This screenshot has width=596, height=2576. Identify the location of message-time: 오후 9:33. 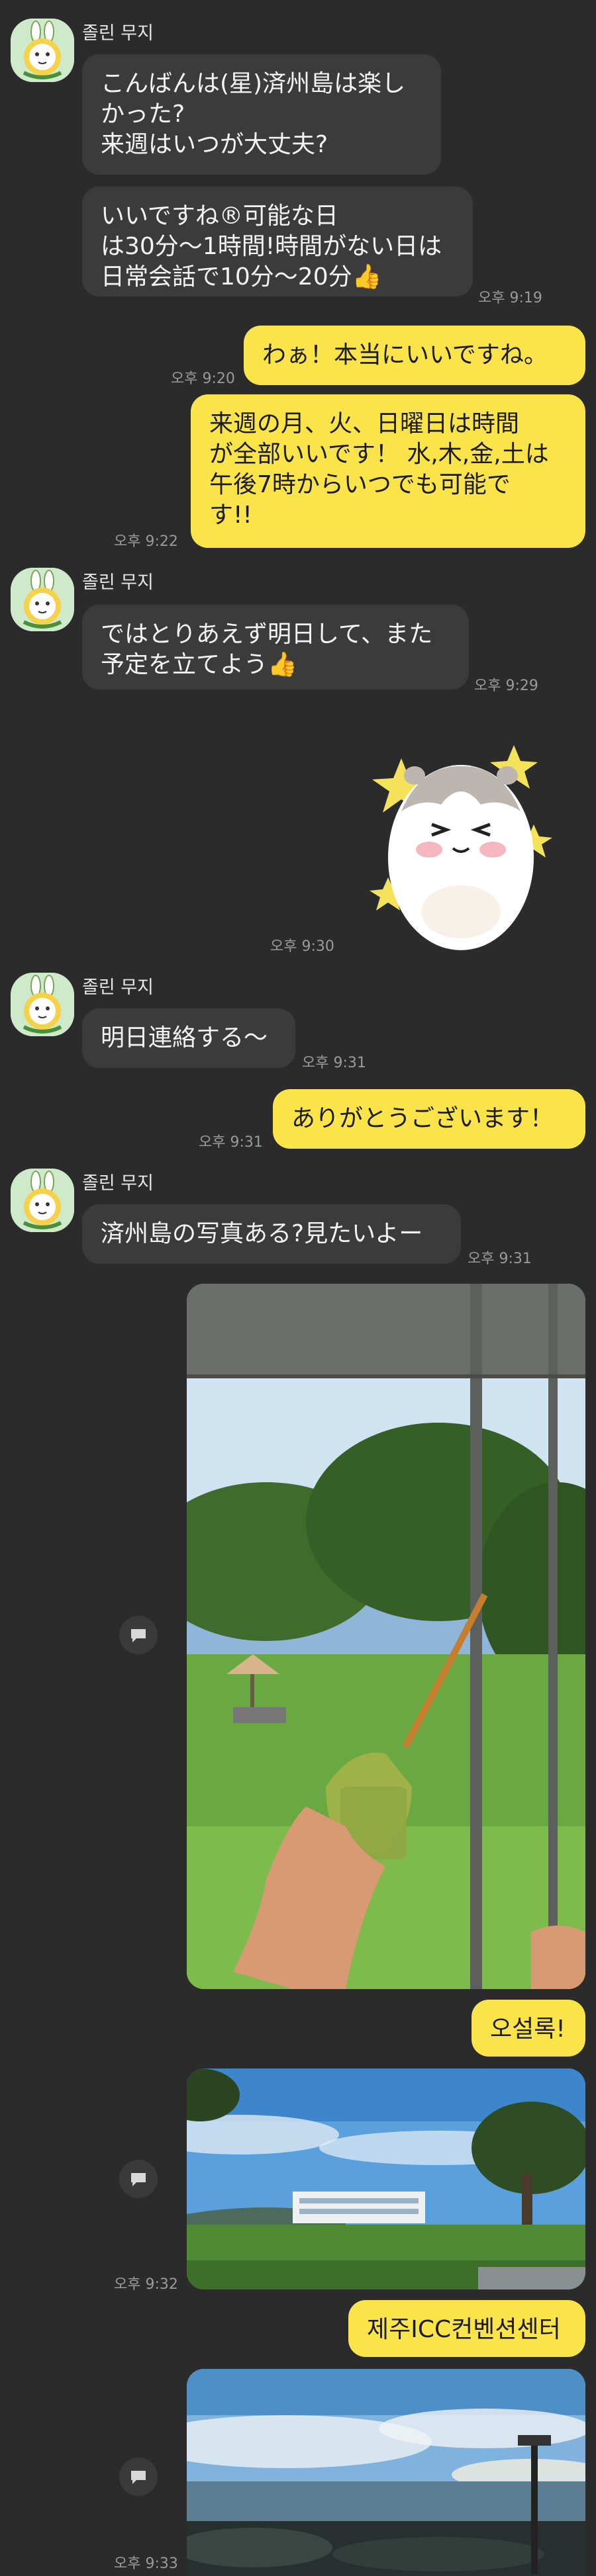
(146, 2563).